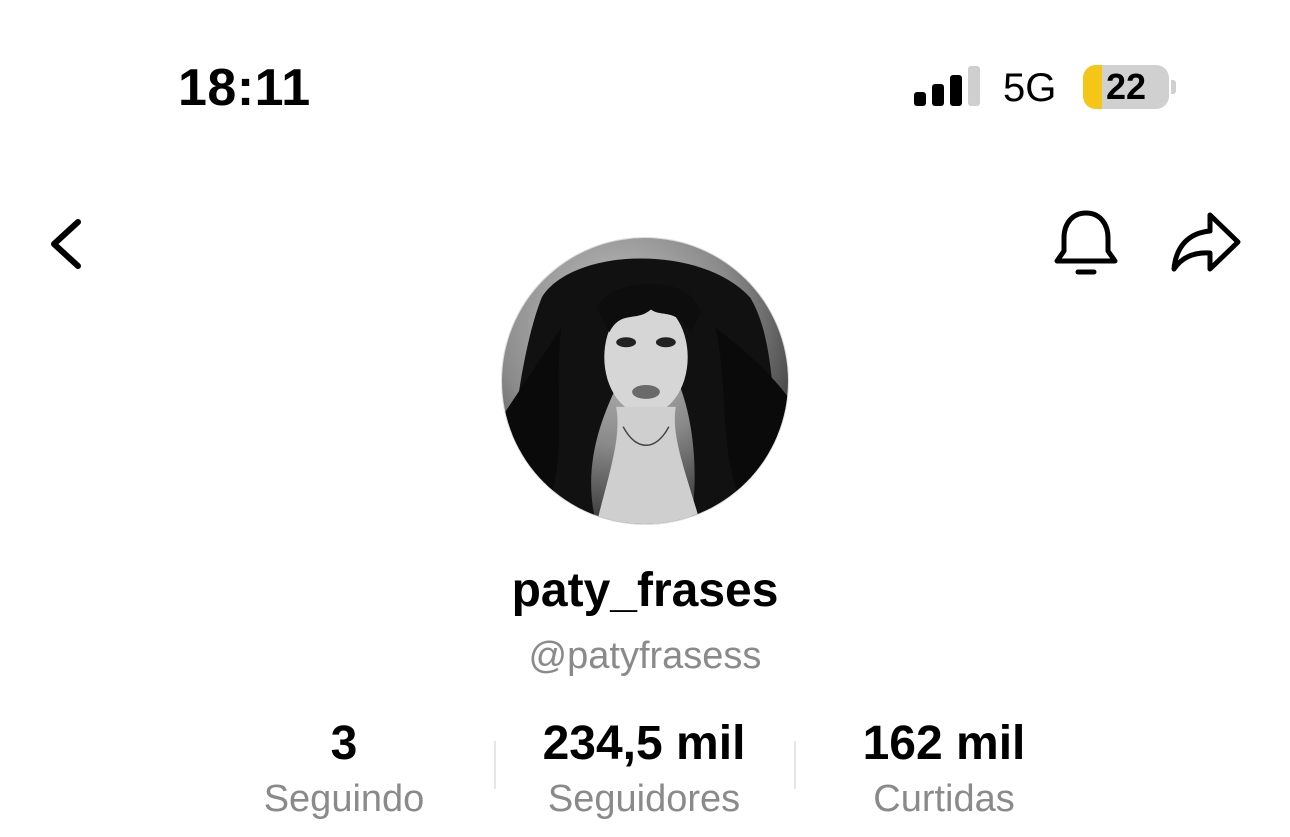 The width and height of the screenshot is (1290, 837). What do you see at coordinates (244, 88) in the screenshot?
I see `status-time: 18:11` at bounding box center [244, 88].